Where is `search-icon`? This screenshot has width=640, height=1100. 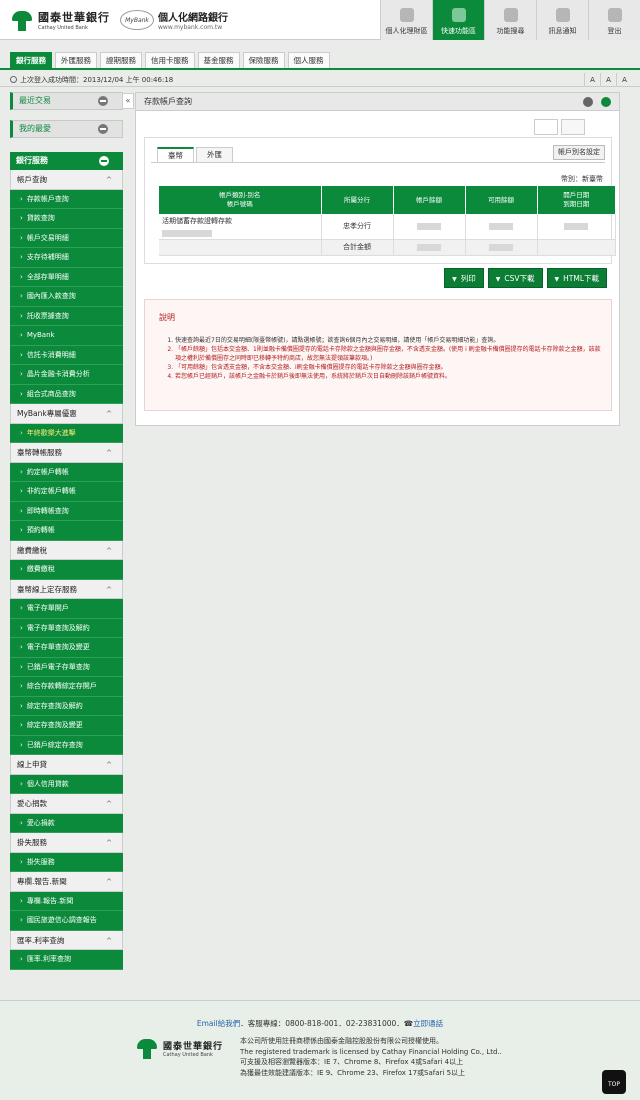 search-icon is located at coordinates (510, 15).